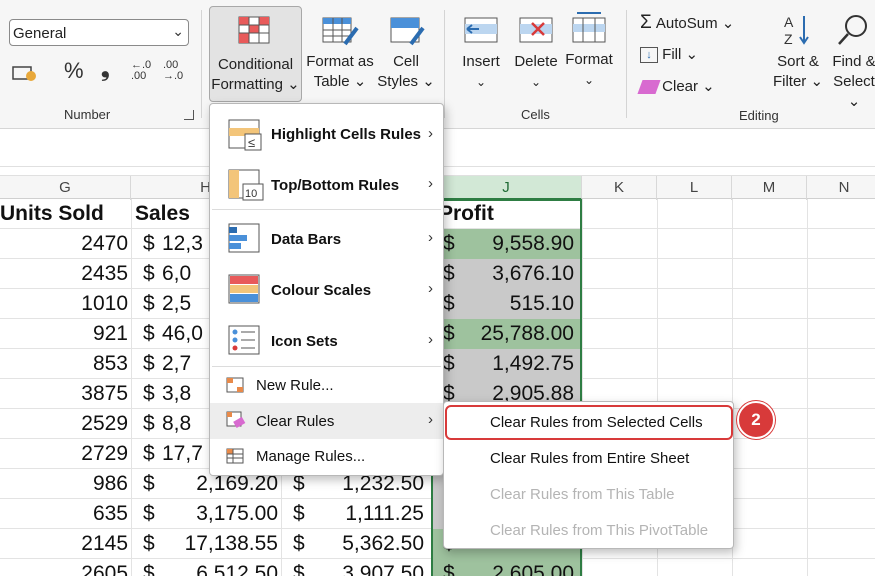 The height and width of the screenshot is (576, 875). What do you see at coordinates (506, 567) in the screenshot?
I see `profit-cell: $2,605.00` at bounding box center [506, 567].